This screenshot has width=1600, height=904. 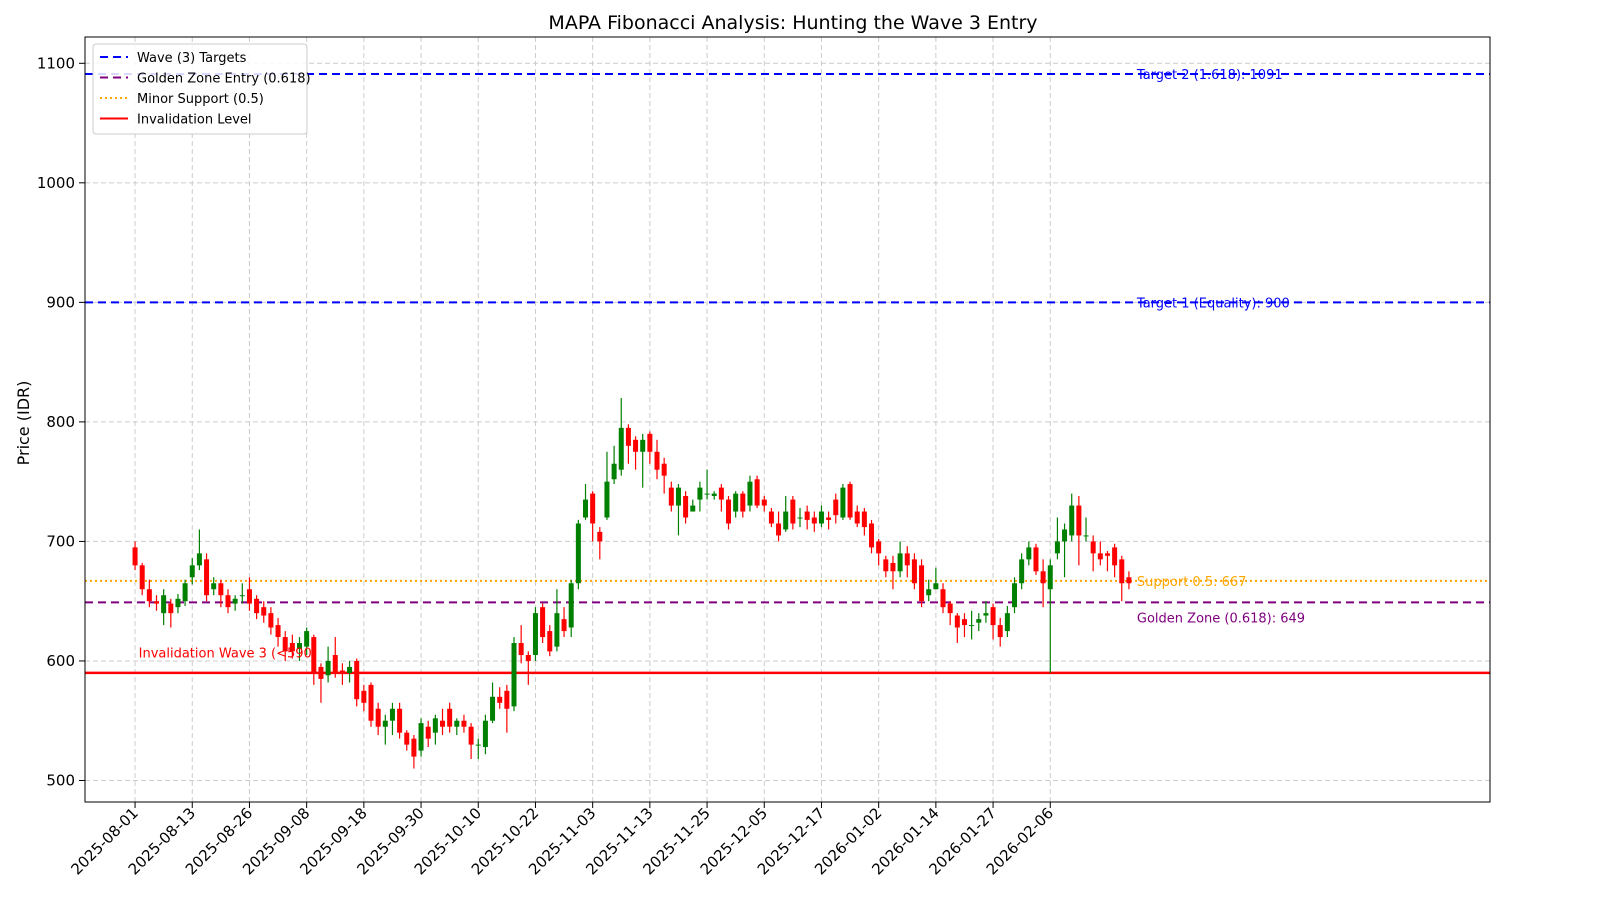 What do you see at coordinates (1209, 75) in the screenshot?
I see `target2-level-label: Target 2 (1.618): 1091` at bounding box center [1209, 75].